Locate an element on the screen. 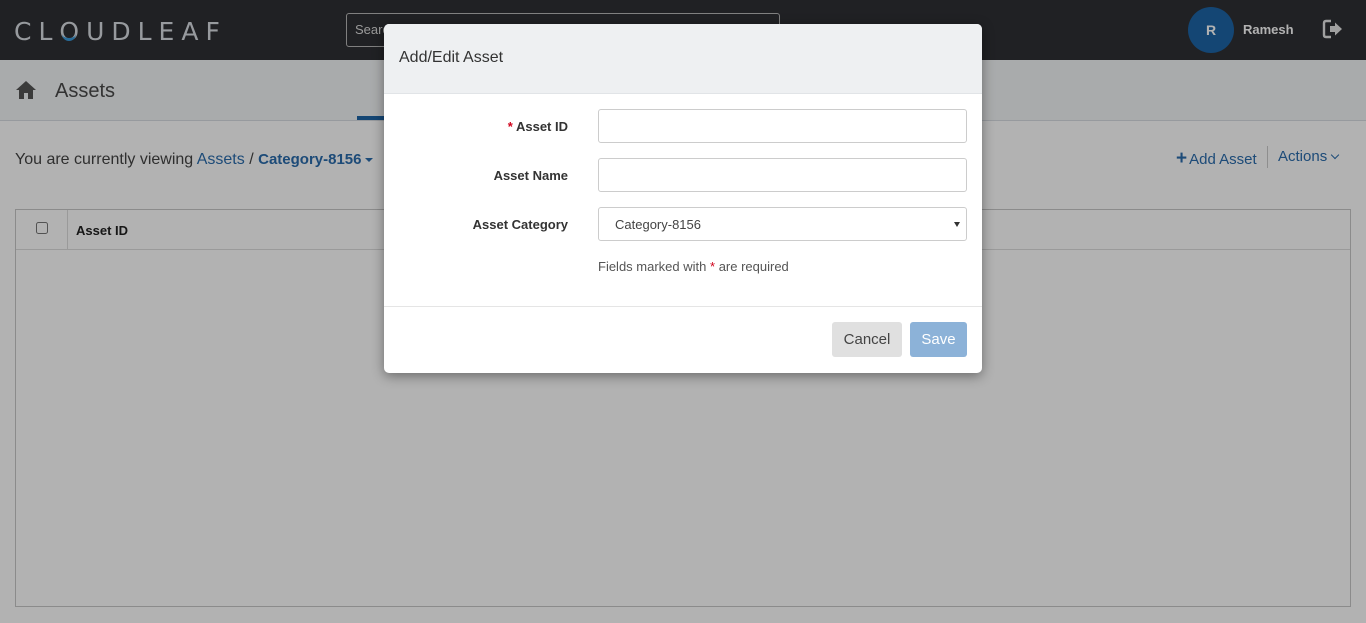 This screenshot has height=623, width=1366. required-fields-note: Fields marked with * are required is located at coordinates (693, 266).